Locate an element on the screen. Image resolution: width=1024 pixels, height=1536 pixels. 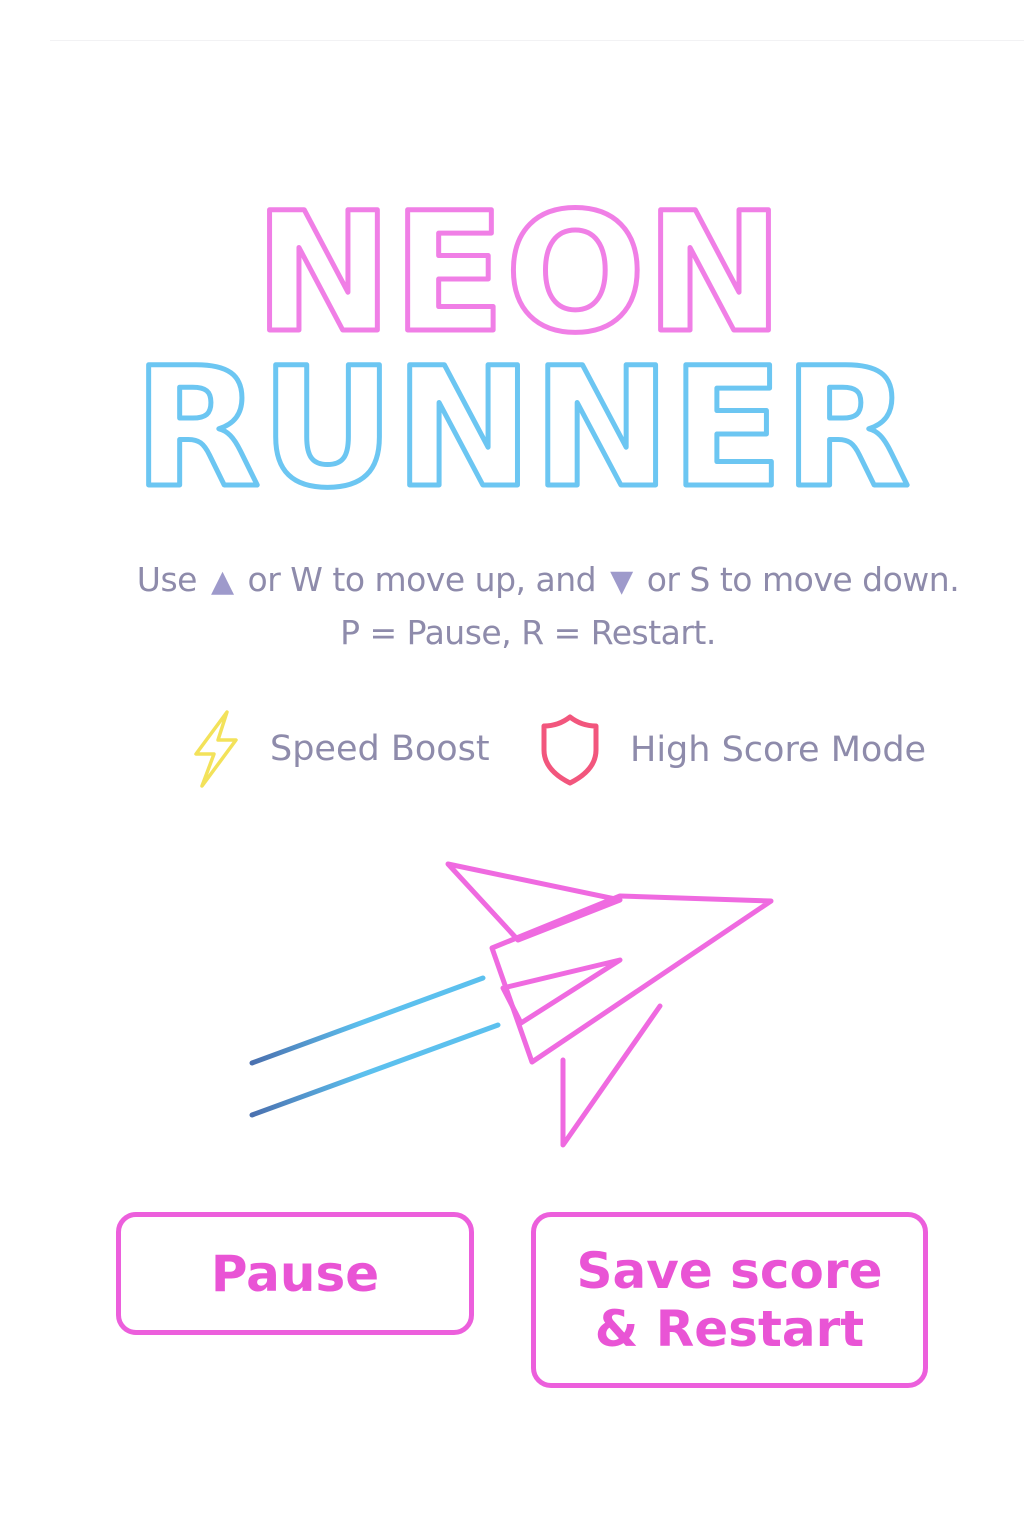
shortcut-instructions: P = Pause, R = Restart. is located at coordinates (528, 632).